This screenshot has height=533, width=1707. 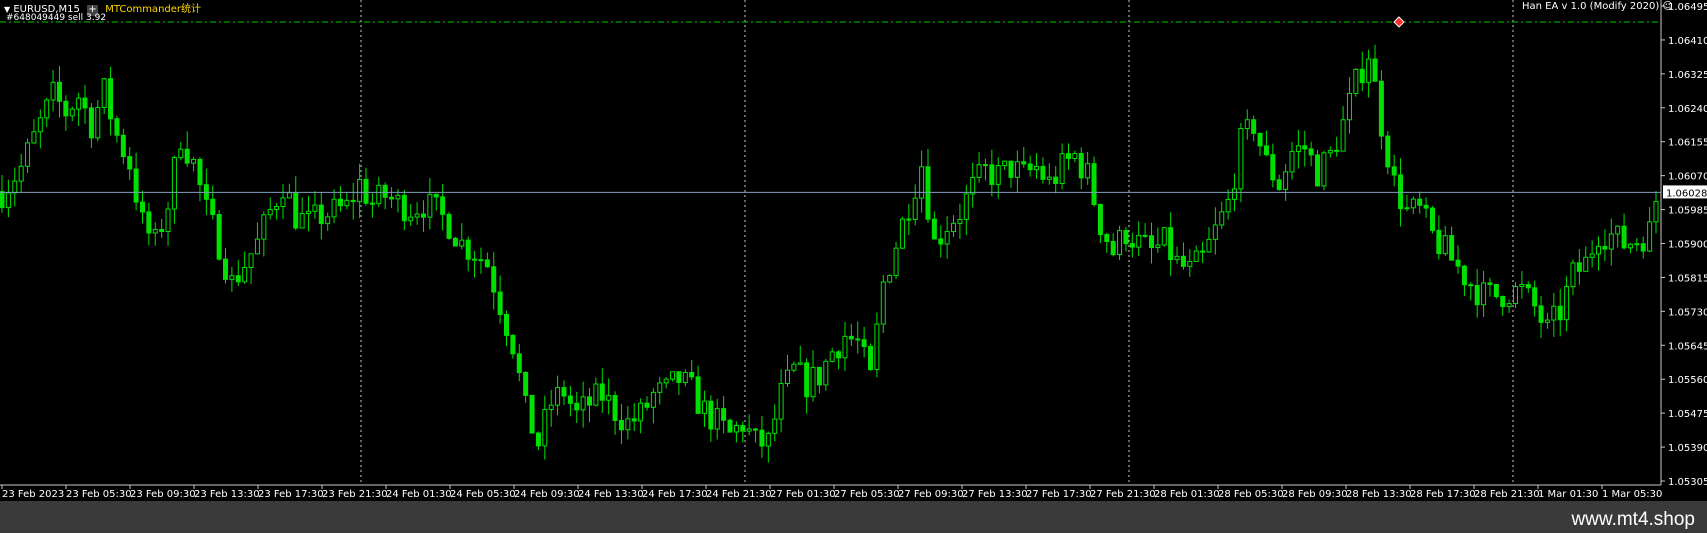 I want to click on indicator-label: MTCommander统计, so click(x=153, y=9).